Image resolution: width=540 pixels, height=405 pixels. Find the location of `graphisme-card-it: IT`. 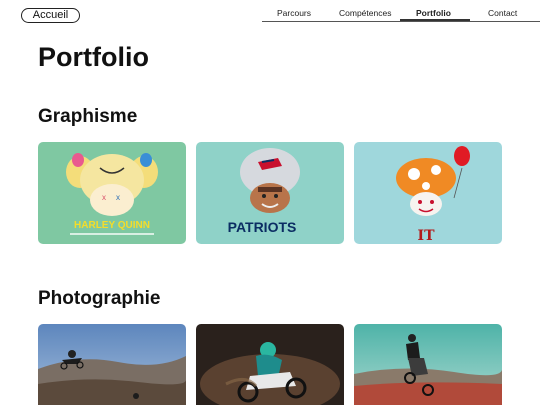

graphisme-card-it: IT is located at coordinates (428, 193).